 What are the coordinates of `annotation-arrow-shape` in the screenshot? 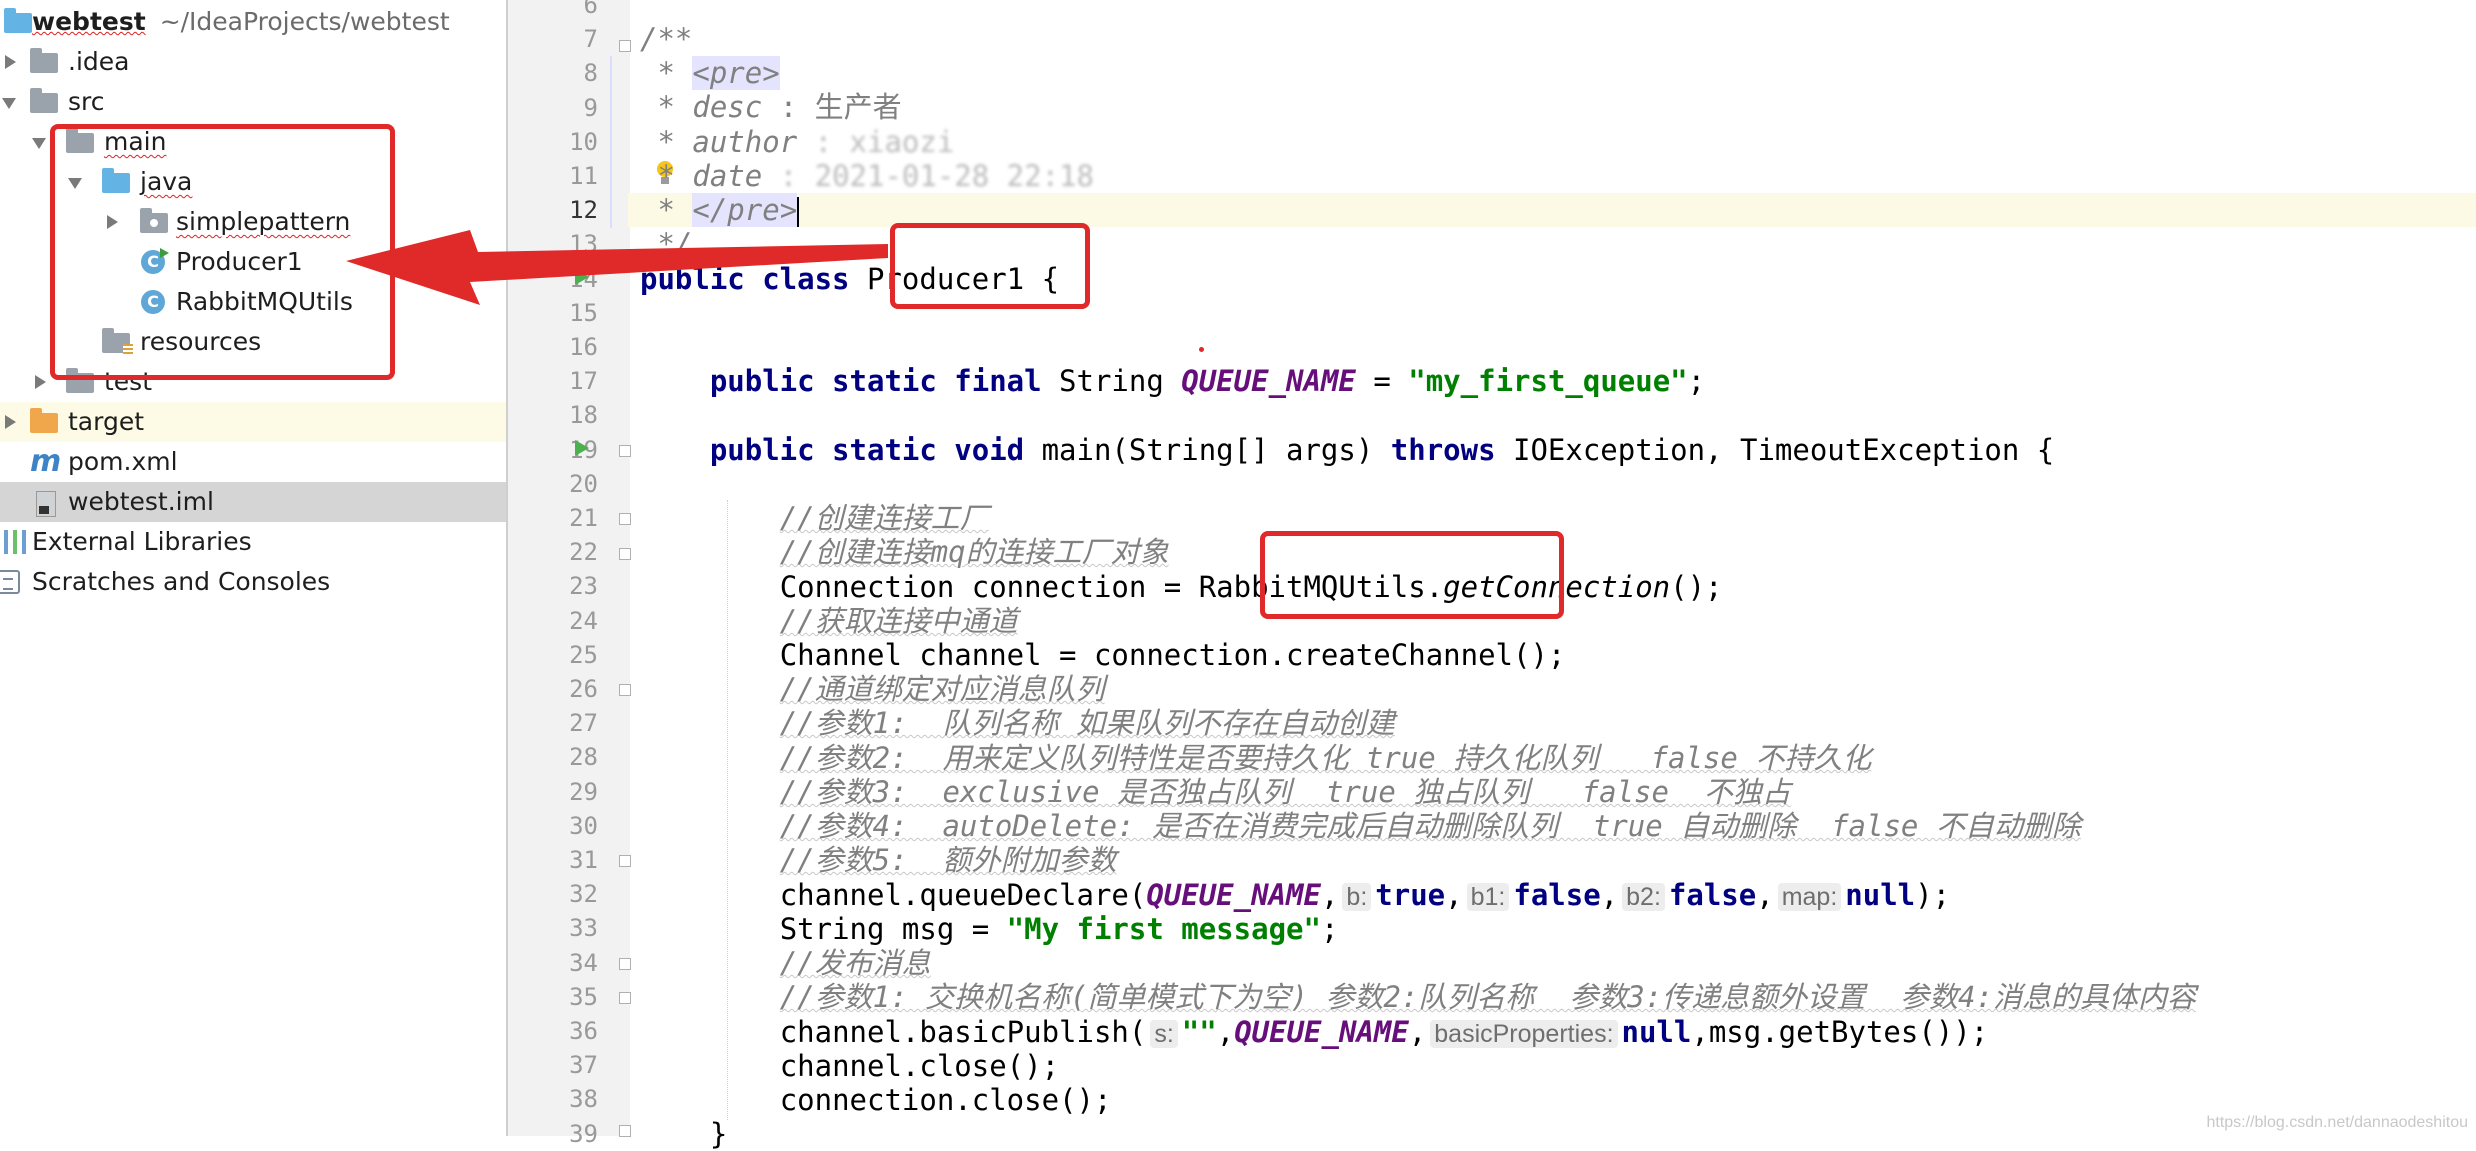 It's located at (617, 267).